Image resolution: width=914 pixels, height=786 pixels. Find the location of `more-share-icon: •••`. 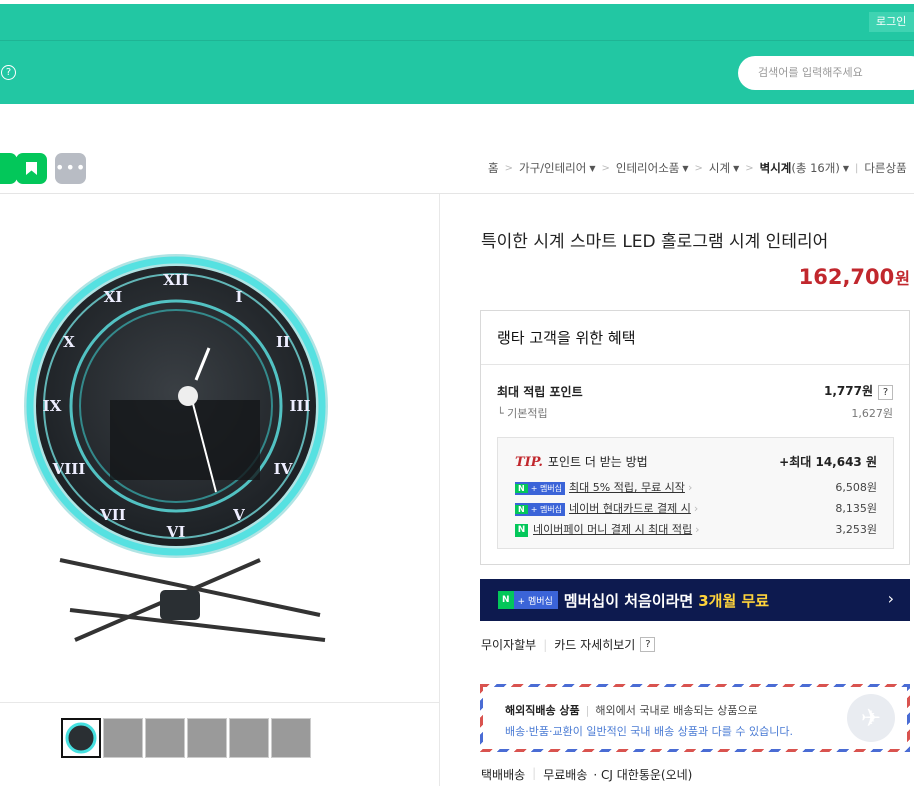

more-share-icon: ••• is located at coordinates (70, 168).